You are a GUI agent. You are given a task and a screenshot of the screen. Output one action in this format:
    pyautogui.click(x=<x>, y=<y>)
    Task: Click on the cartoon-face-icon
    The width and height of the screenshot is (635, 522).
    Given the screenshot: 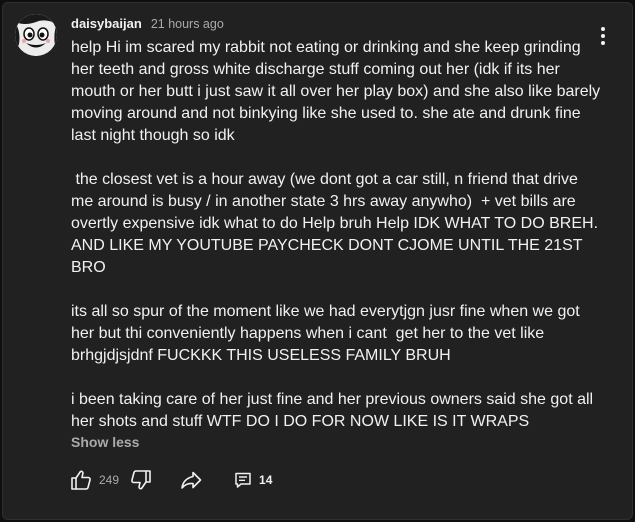 What is the action you would take?
    pyautogui.click(x=36, y=35)
    